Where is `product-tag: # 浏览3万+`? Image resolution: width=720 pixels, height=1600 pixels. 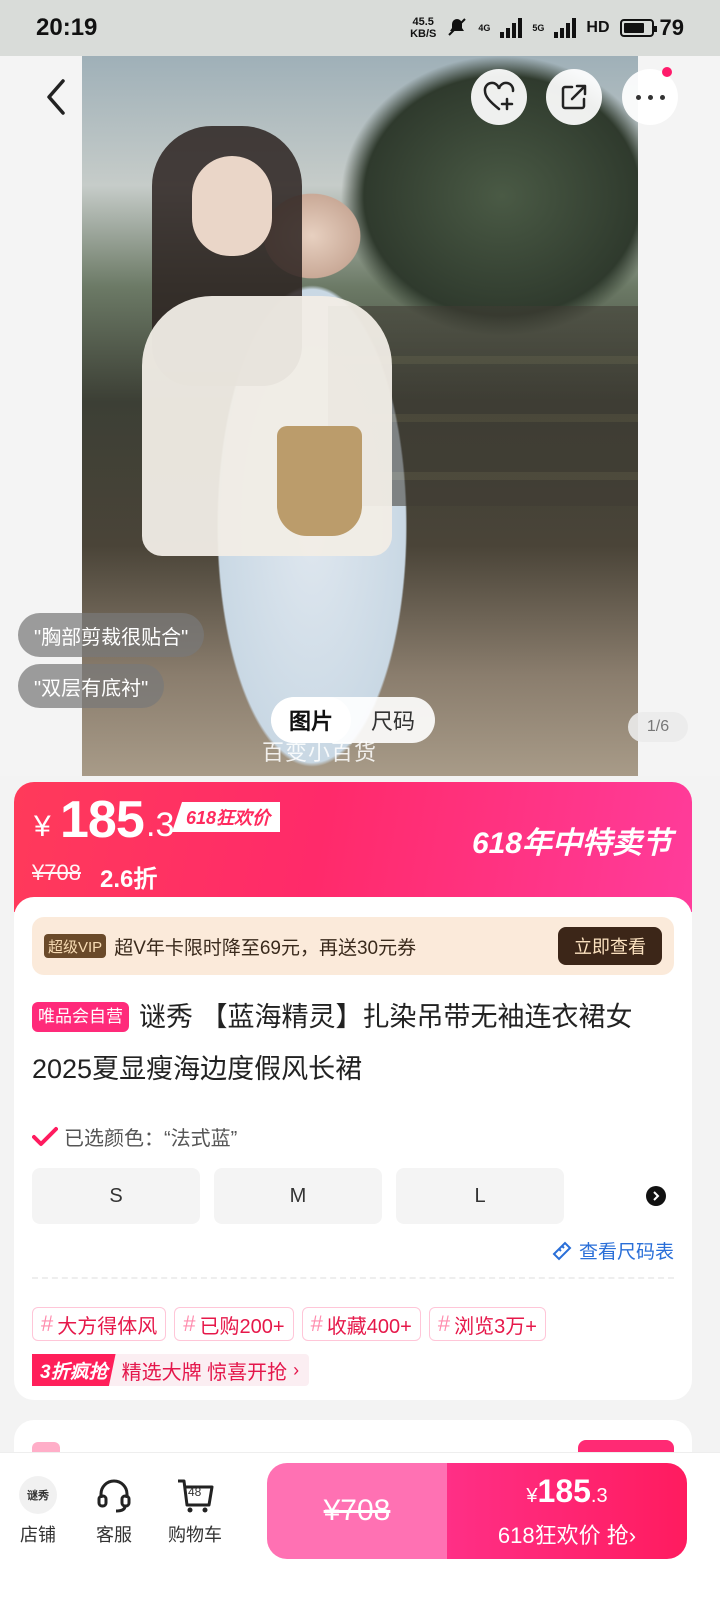 product-tag: # 浏览3万+ is located at coordinates (487, 1324).